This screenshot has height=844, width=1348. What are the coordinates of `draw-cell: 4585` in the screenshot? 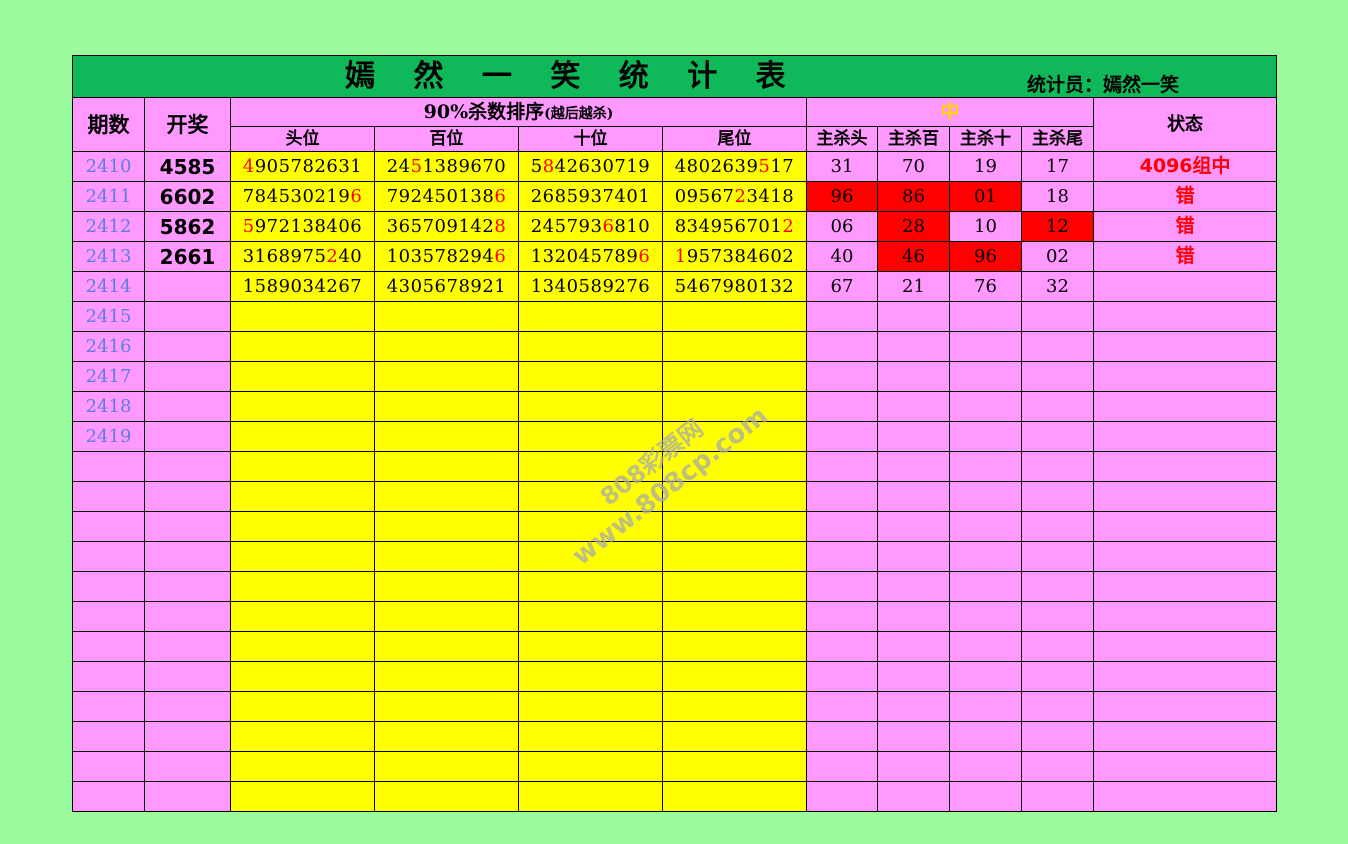 It's located at (187, 166).